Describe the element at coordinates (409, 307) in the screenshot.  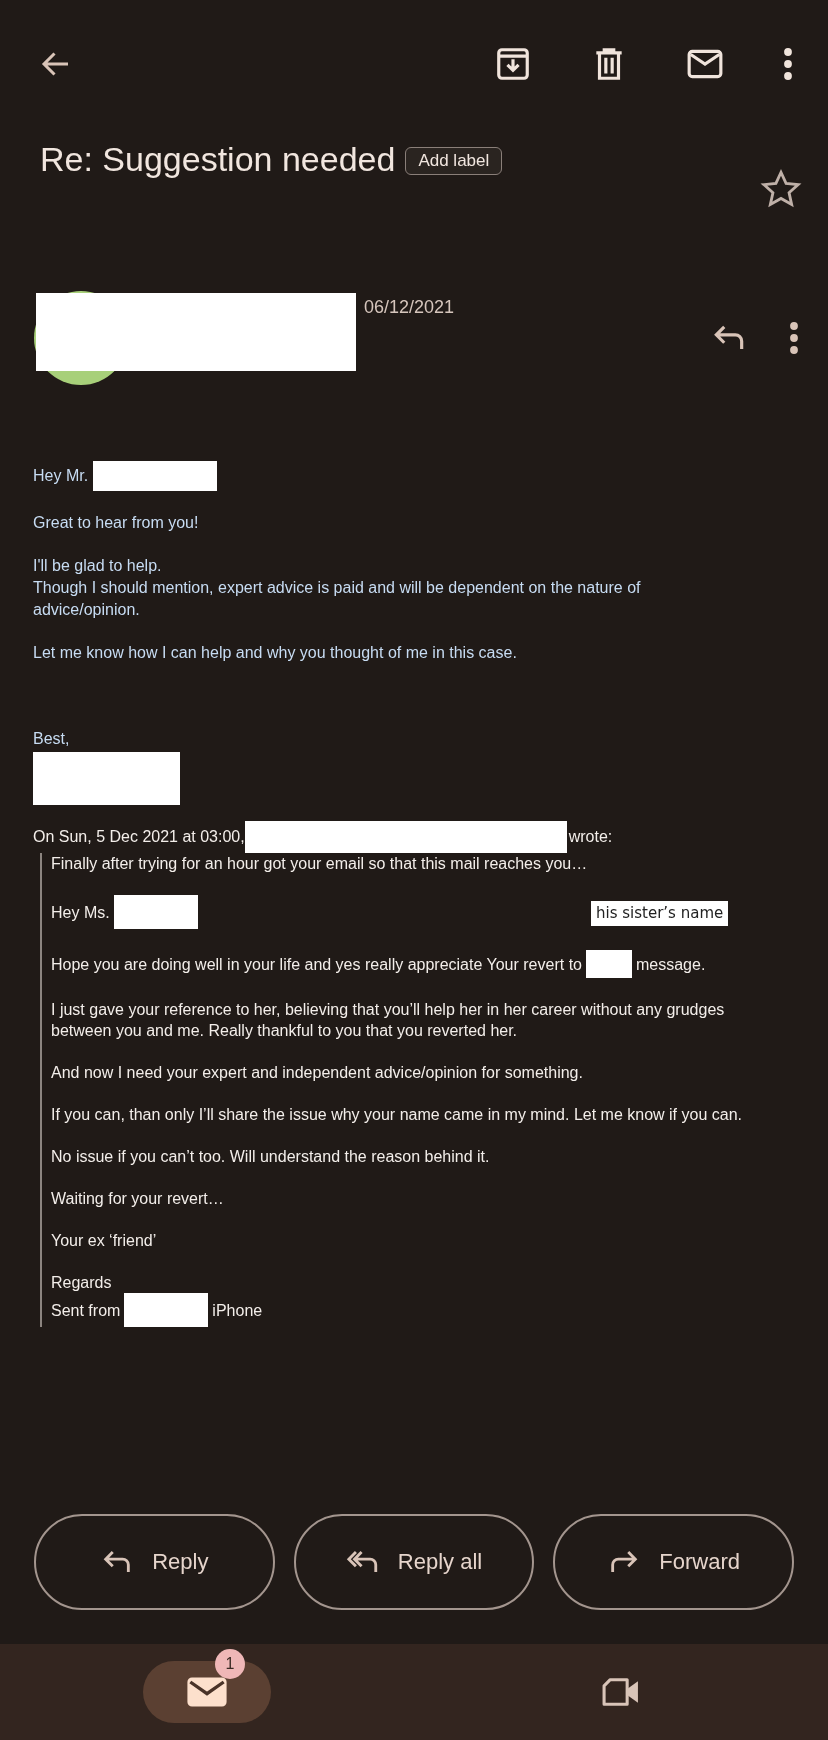
I see `message-date: 06/12/2021` at that location.